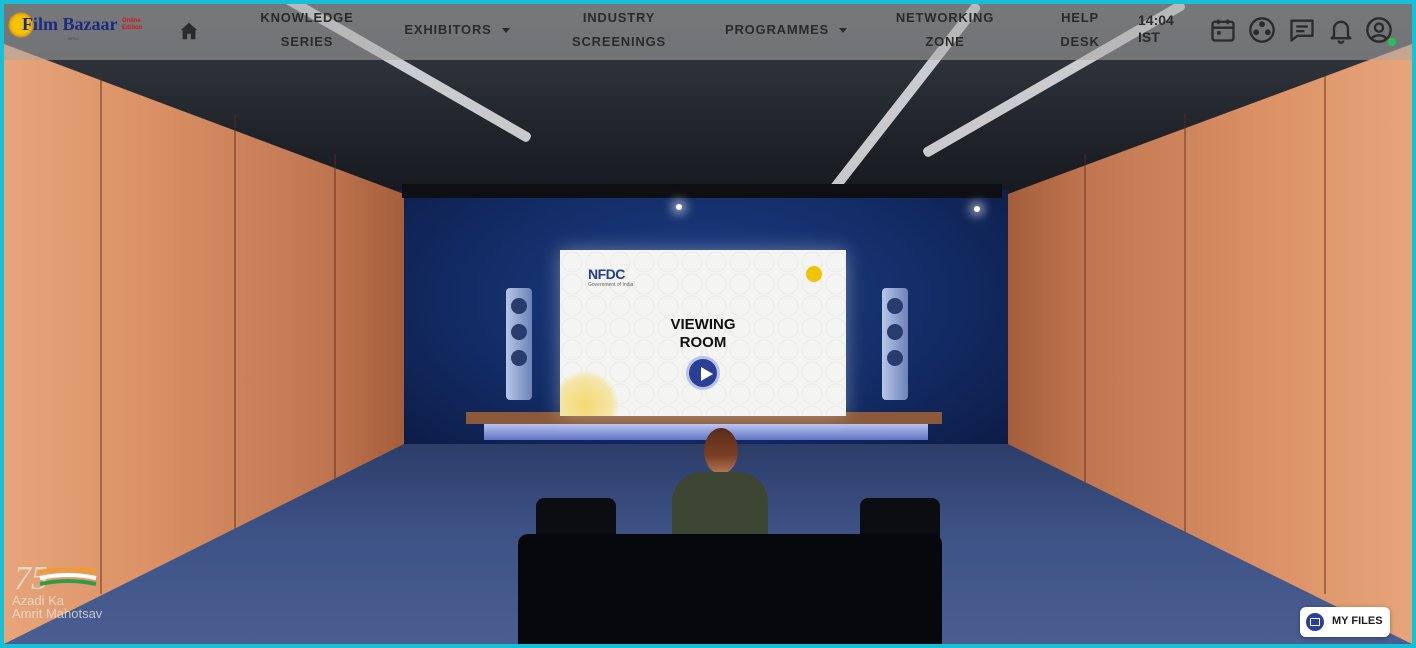  Describe the element at coordinates (1342, 31) in the screenshot. I see `bell-icon` at that location.